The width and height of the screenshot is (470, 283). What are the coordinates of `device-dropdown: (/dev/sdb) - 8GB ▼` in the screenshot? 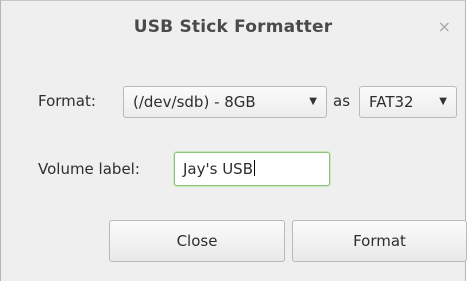 It's located at (225, 102).